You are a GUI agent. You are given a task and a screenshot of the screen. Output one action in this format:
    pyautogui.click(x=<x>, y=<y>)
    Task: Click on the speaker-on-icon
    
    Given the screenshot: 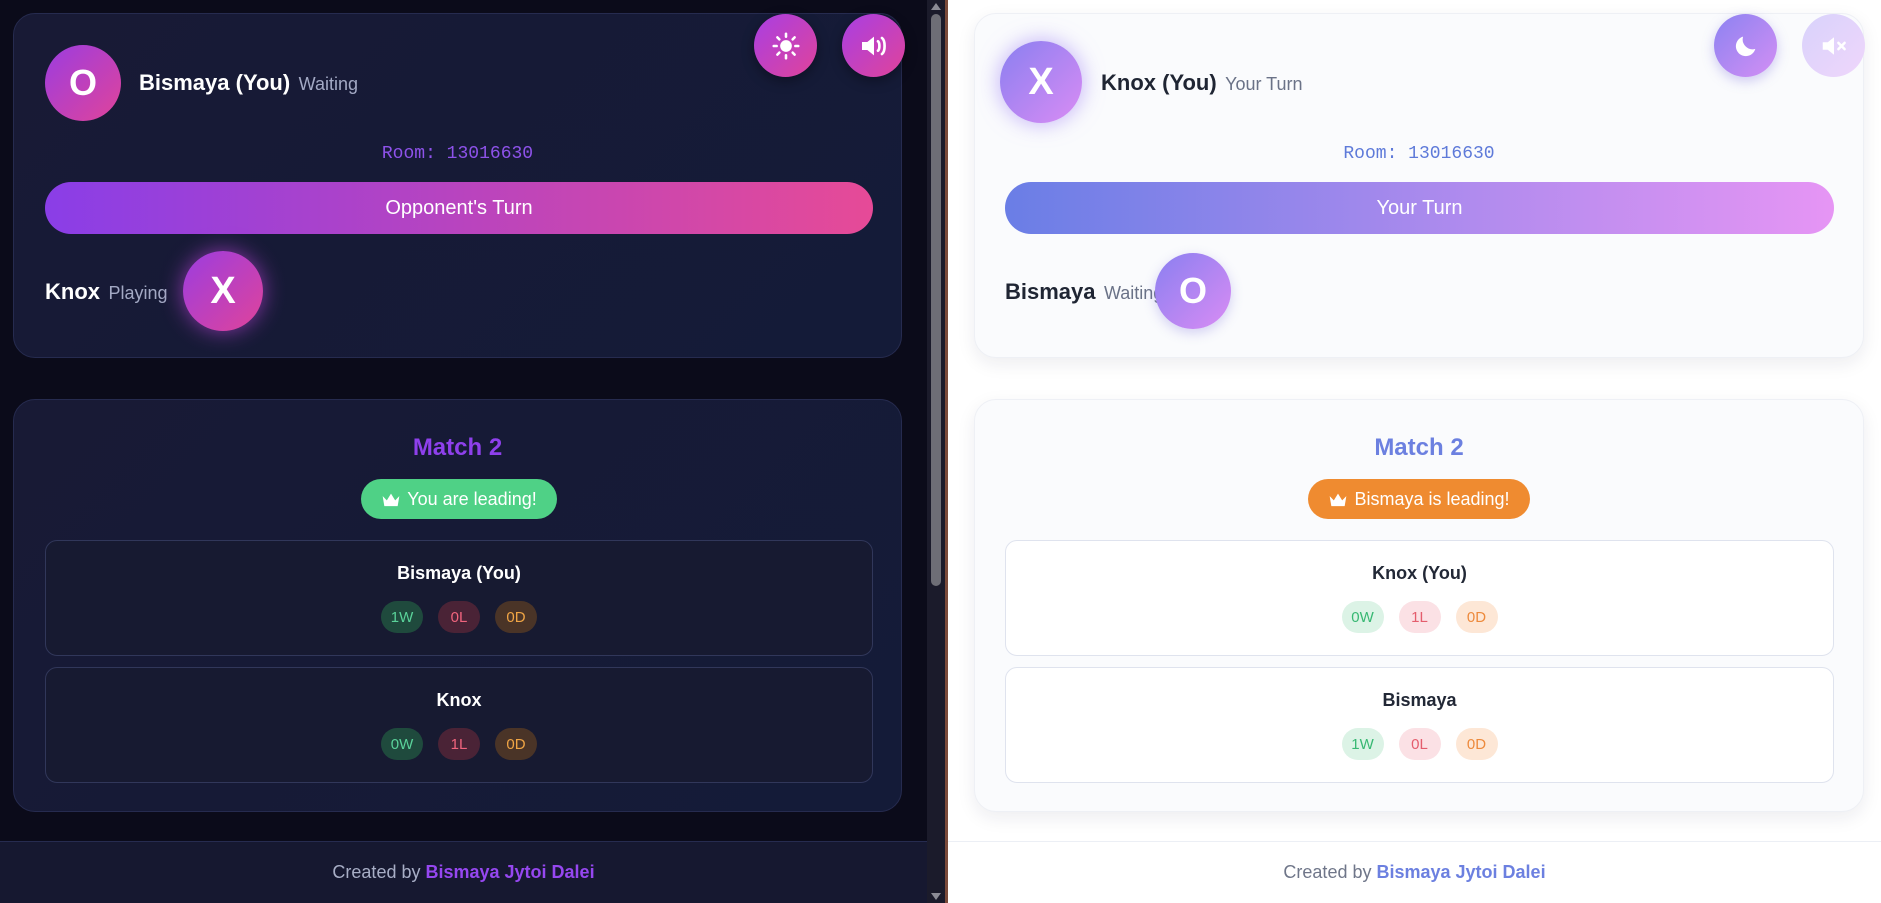 What is the action you would take?
    pyautogui.click(x=873, y=45)
    